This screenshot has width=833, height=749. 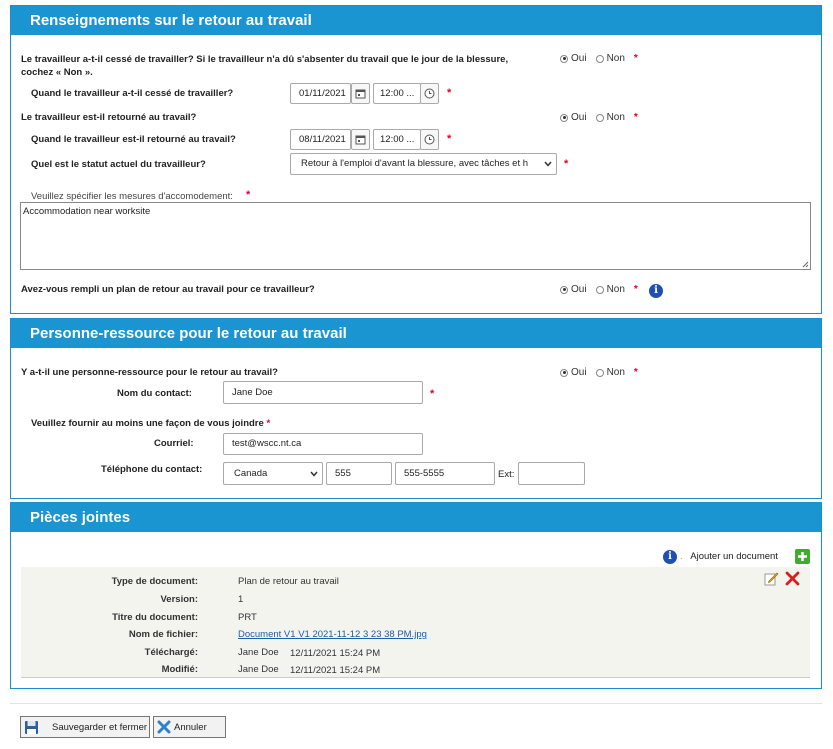 I want to click on stopped-work-radio-group: Oui Non *, so click(x=599, y=58).